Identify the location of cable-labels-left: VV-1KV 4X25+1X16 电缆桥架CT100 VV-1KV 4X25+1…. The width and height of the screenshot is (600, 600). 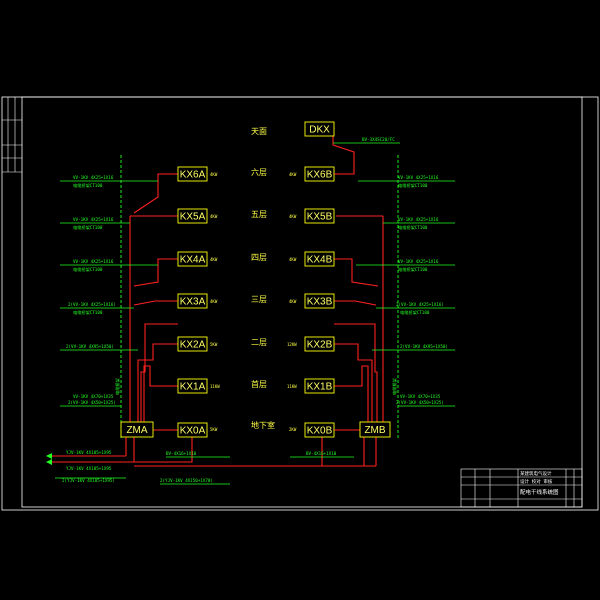
(91, 290).